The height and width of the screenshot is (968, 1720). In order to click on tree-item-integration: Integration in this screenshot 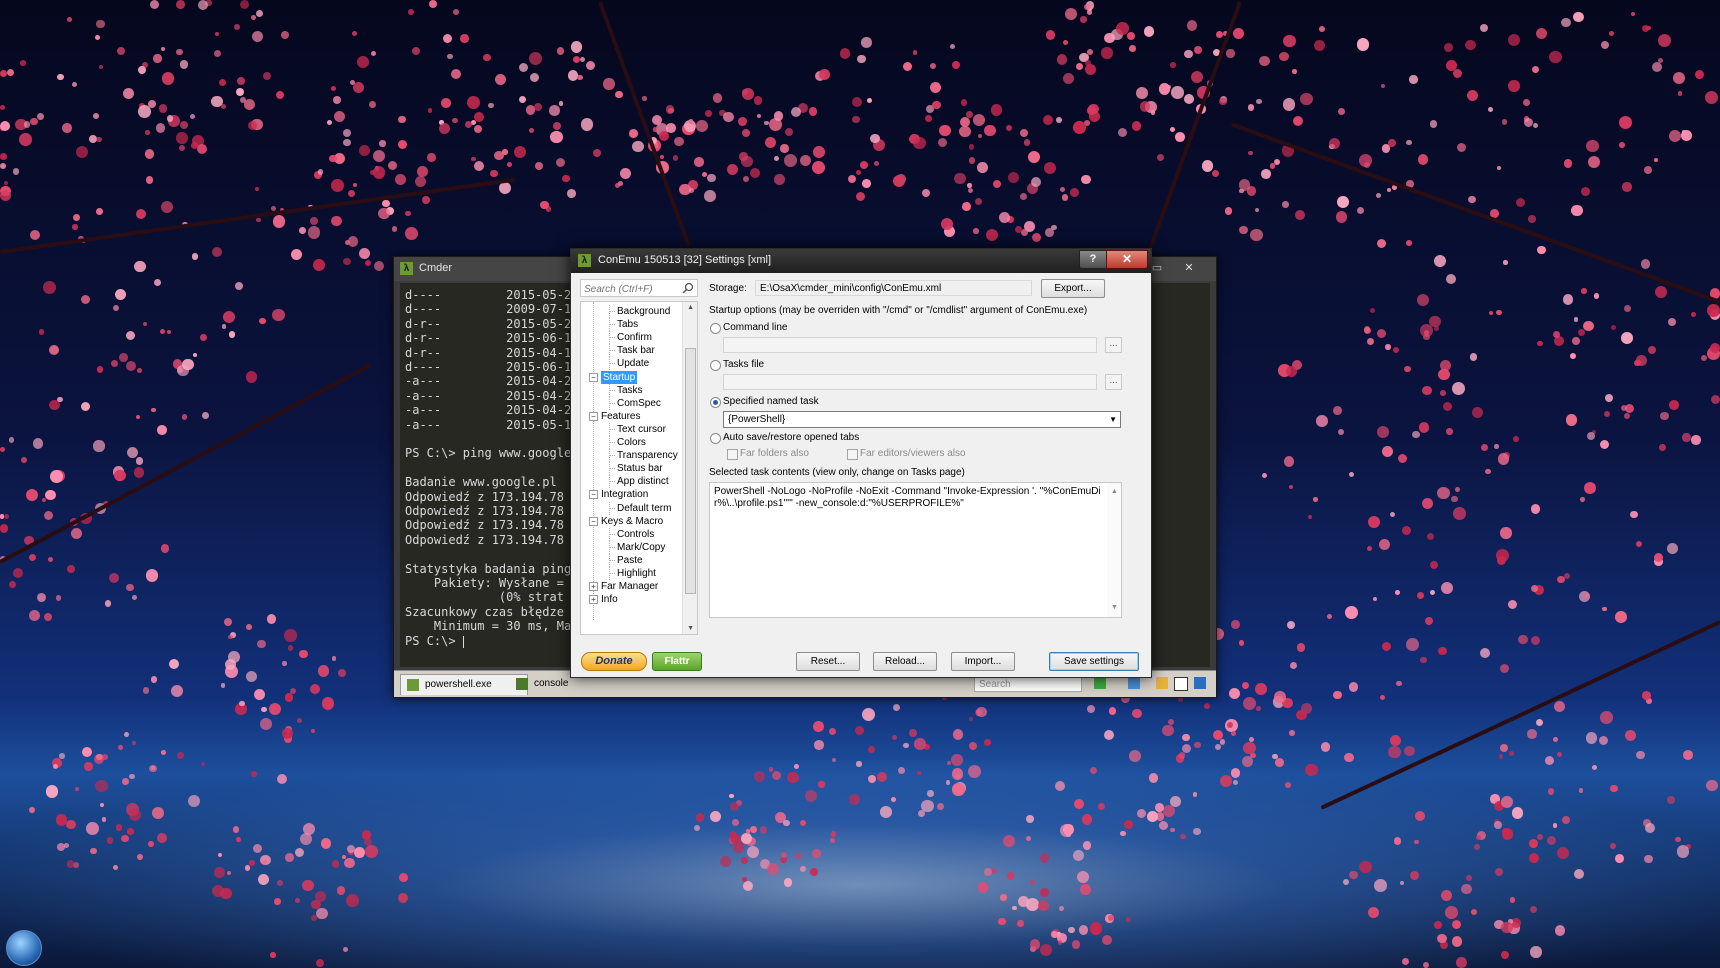, I will do `click(624, 494)`.